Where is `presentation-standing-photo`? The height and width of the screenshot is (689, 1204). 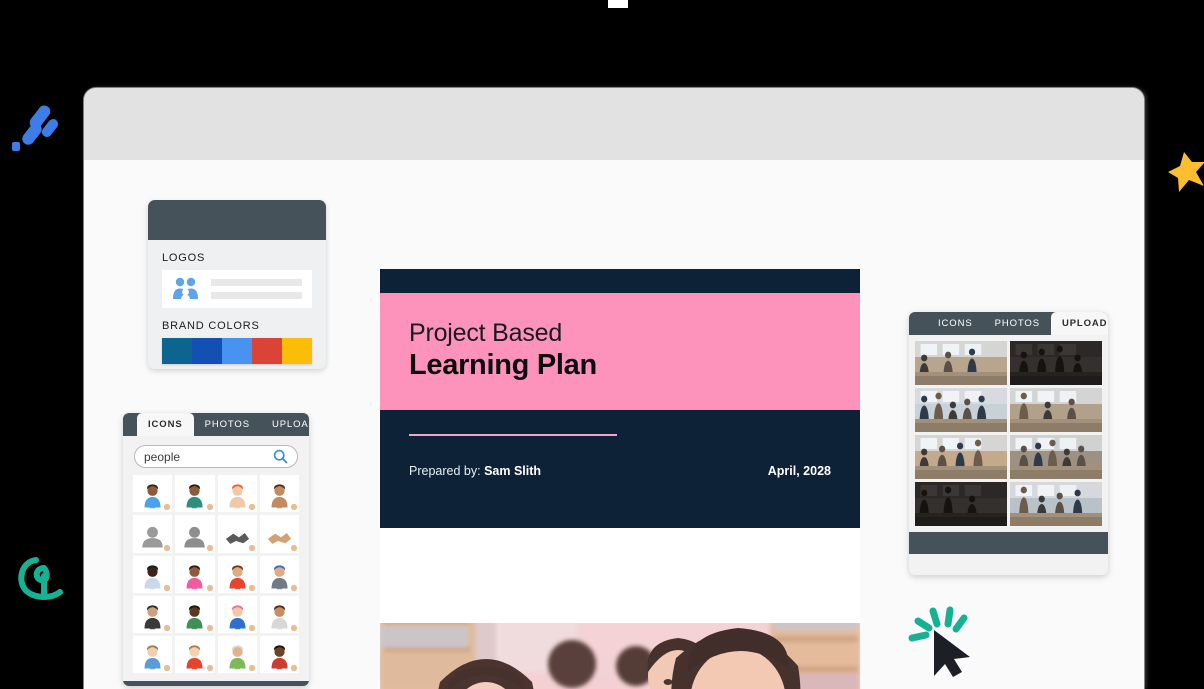 presentation-standing-photo is located at coordinates (1056, 457).